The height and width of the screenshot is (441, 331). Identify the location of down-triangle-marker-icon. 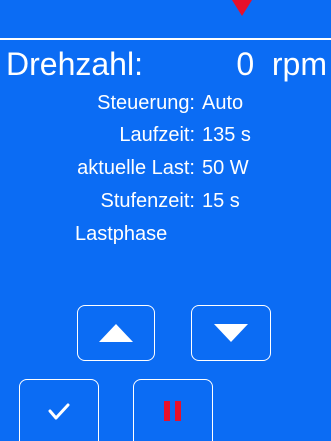
(242, 8).